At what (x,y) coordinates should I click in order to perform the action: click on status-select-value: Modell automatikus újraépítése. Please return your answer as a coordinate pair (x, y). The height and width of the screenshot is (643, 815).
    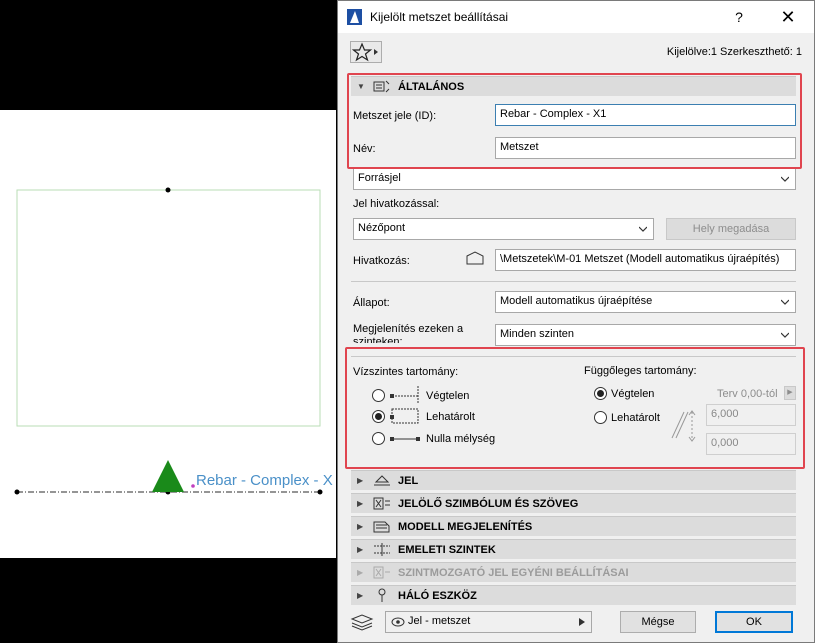
    Looking at the image, I should click on (576, 301).